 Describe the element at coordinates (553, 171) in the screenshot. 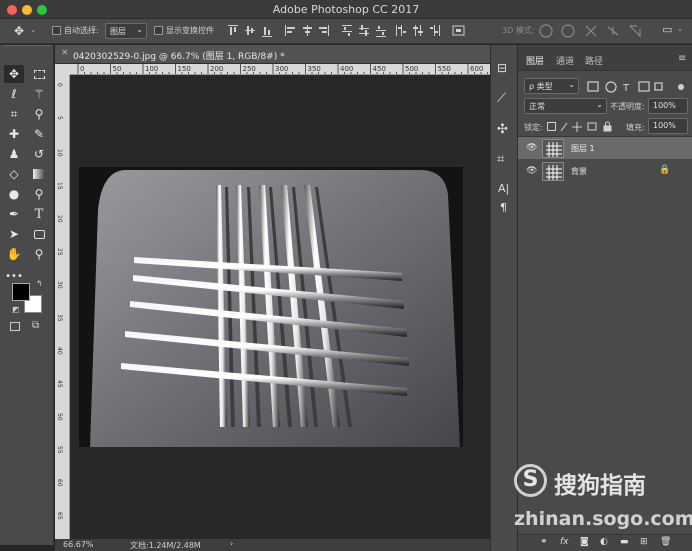

I see `layer-thumbnail` at that location.